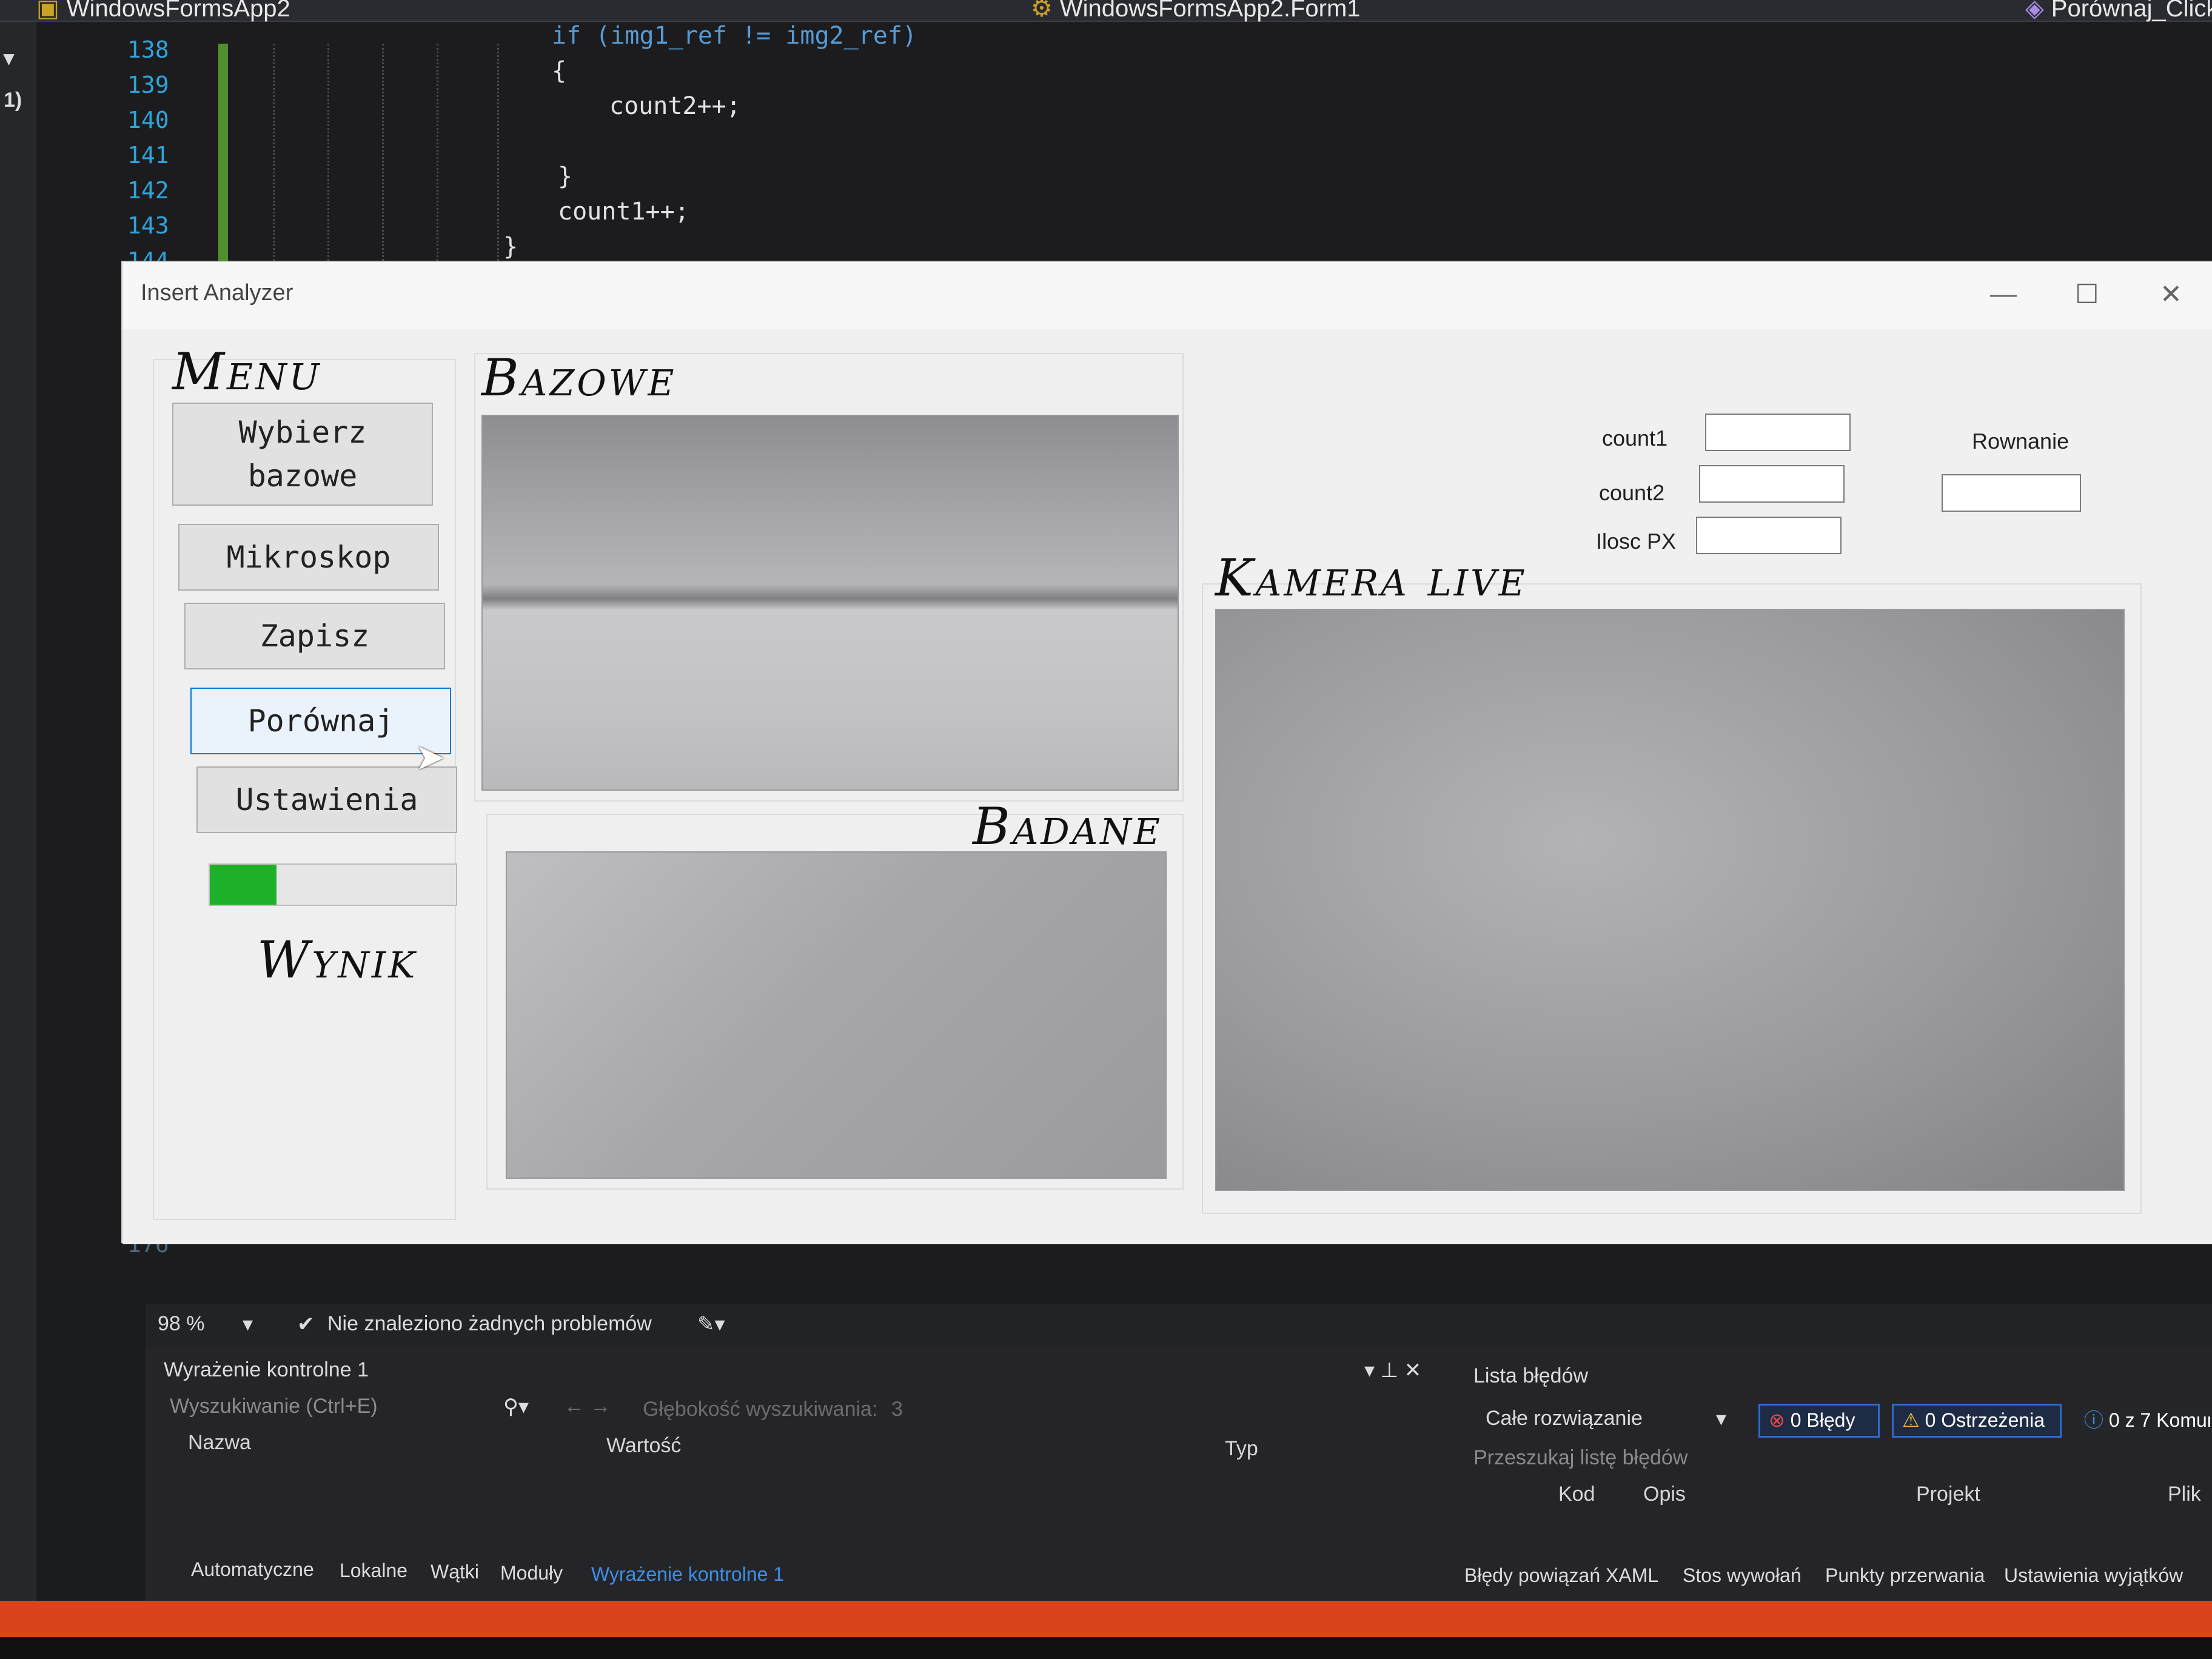 The width and height of the screenshot is (2212, 1659). What do you see at coordinates (1561, 1575) in the screenshot?
I see `tab-xaml-binding-errors: Błędy powiązań XAML` at bounding box center [1561, 1575].